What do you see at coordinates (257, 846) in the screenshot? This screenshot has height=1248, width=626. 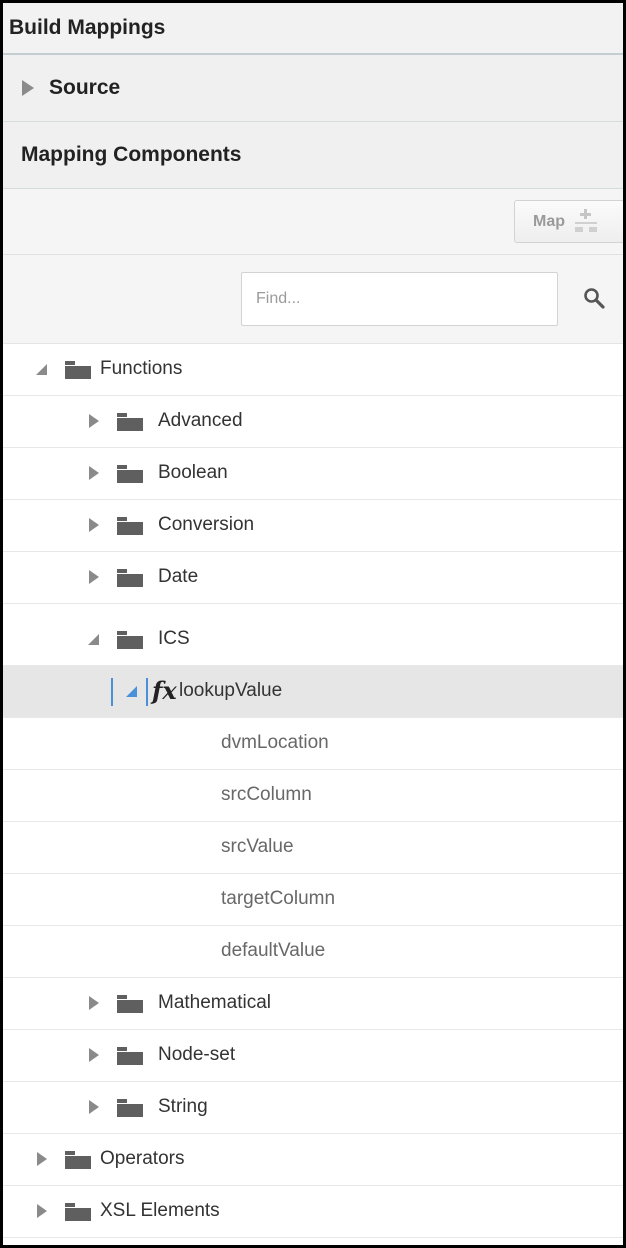 I see `tree-param-label: srcValue` at bounding box center [257, 846].